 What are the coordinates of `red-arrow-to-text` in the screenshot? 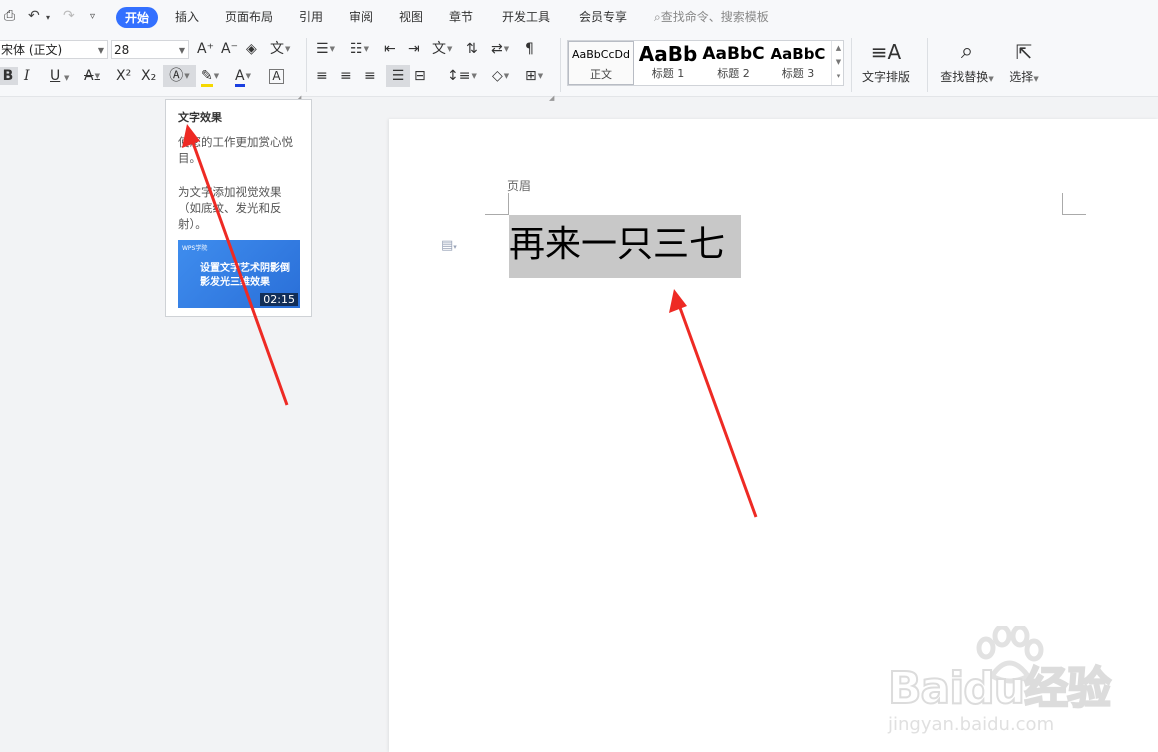 It's located at (713, 403).